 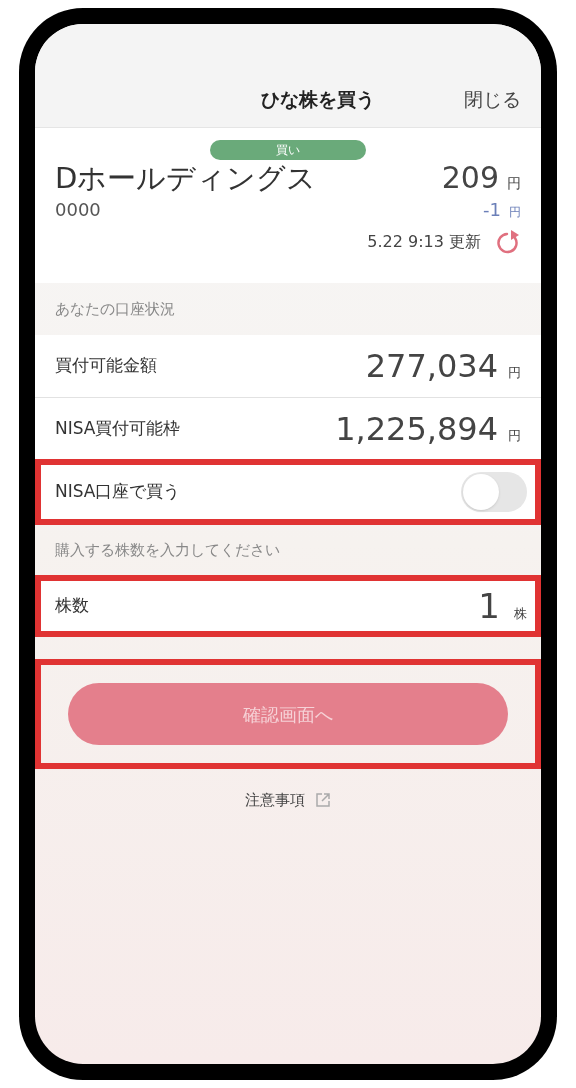 I want to click on buy-badge: 買い, so click(x=288, y=150).